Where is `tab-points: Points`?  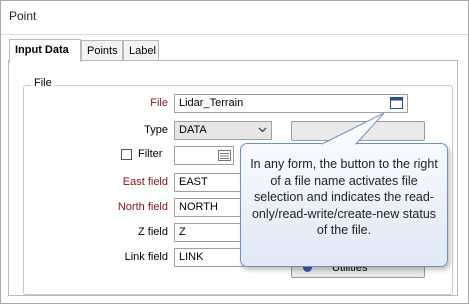
tab-points: Points is located at coordinates (102, 50).